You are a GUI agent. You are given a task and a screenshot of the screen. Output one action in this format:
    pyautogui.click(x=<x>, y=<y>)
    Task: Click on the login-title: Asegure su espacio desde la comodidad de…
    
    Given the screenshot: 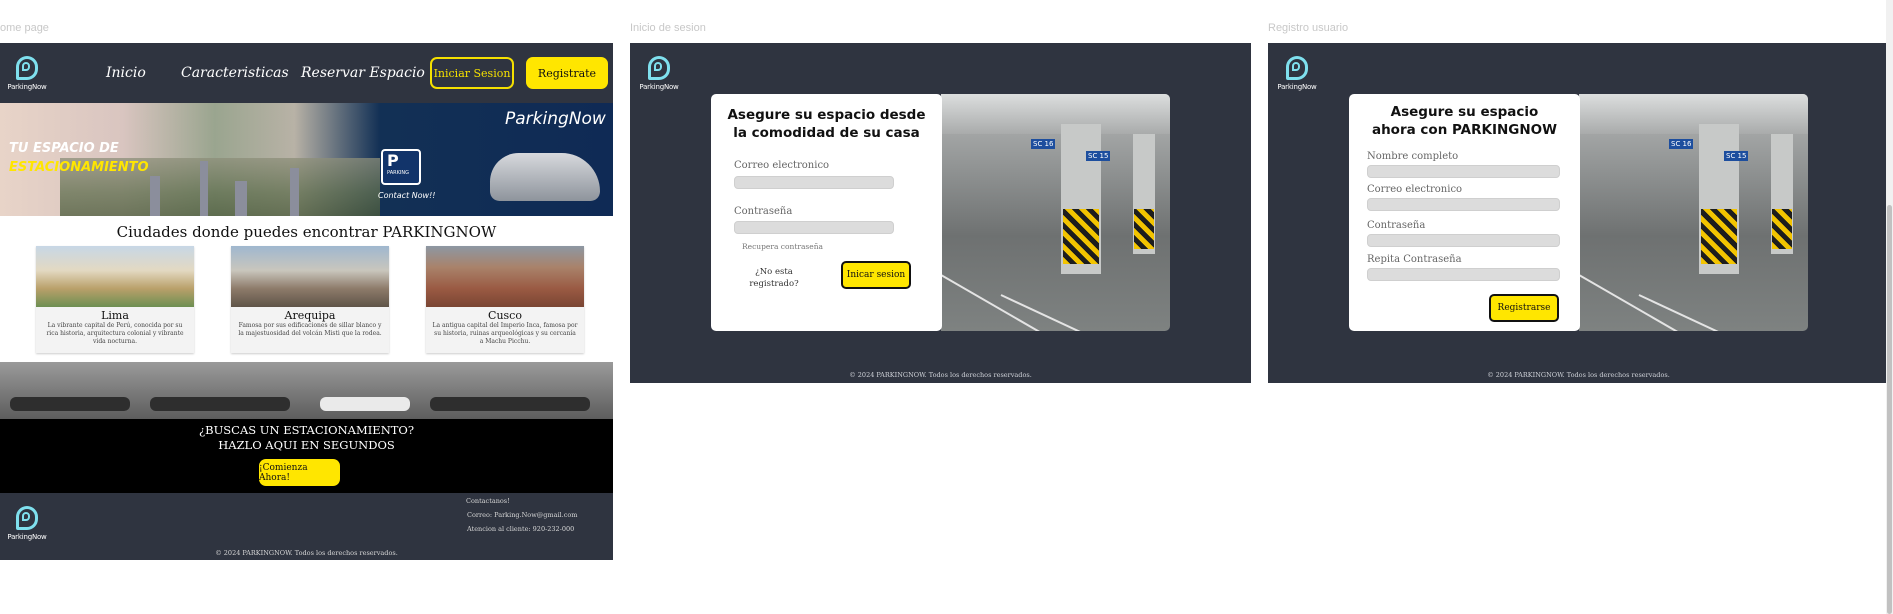 What is the action you would take?
    pyautogui.click(x=826, y=124)
    